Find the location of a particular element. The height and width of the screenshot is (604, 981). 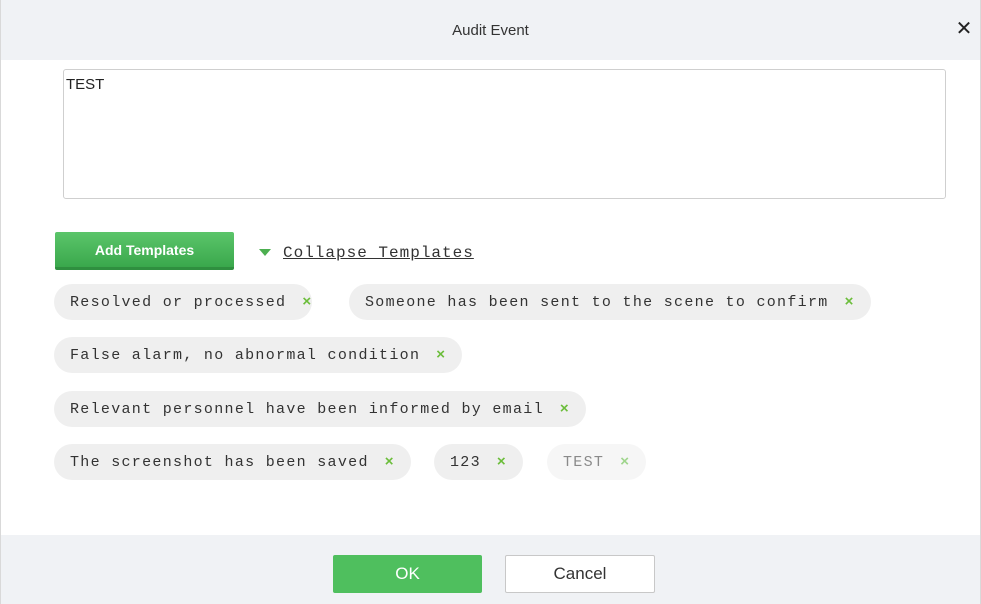

dialog-titlebar: Audit Event ✕ is located at coordinates (490, 30).